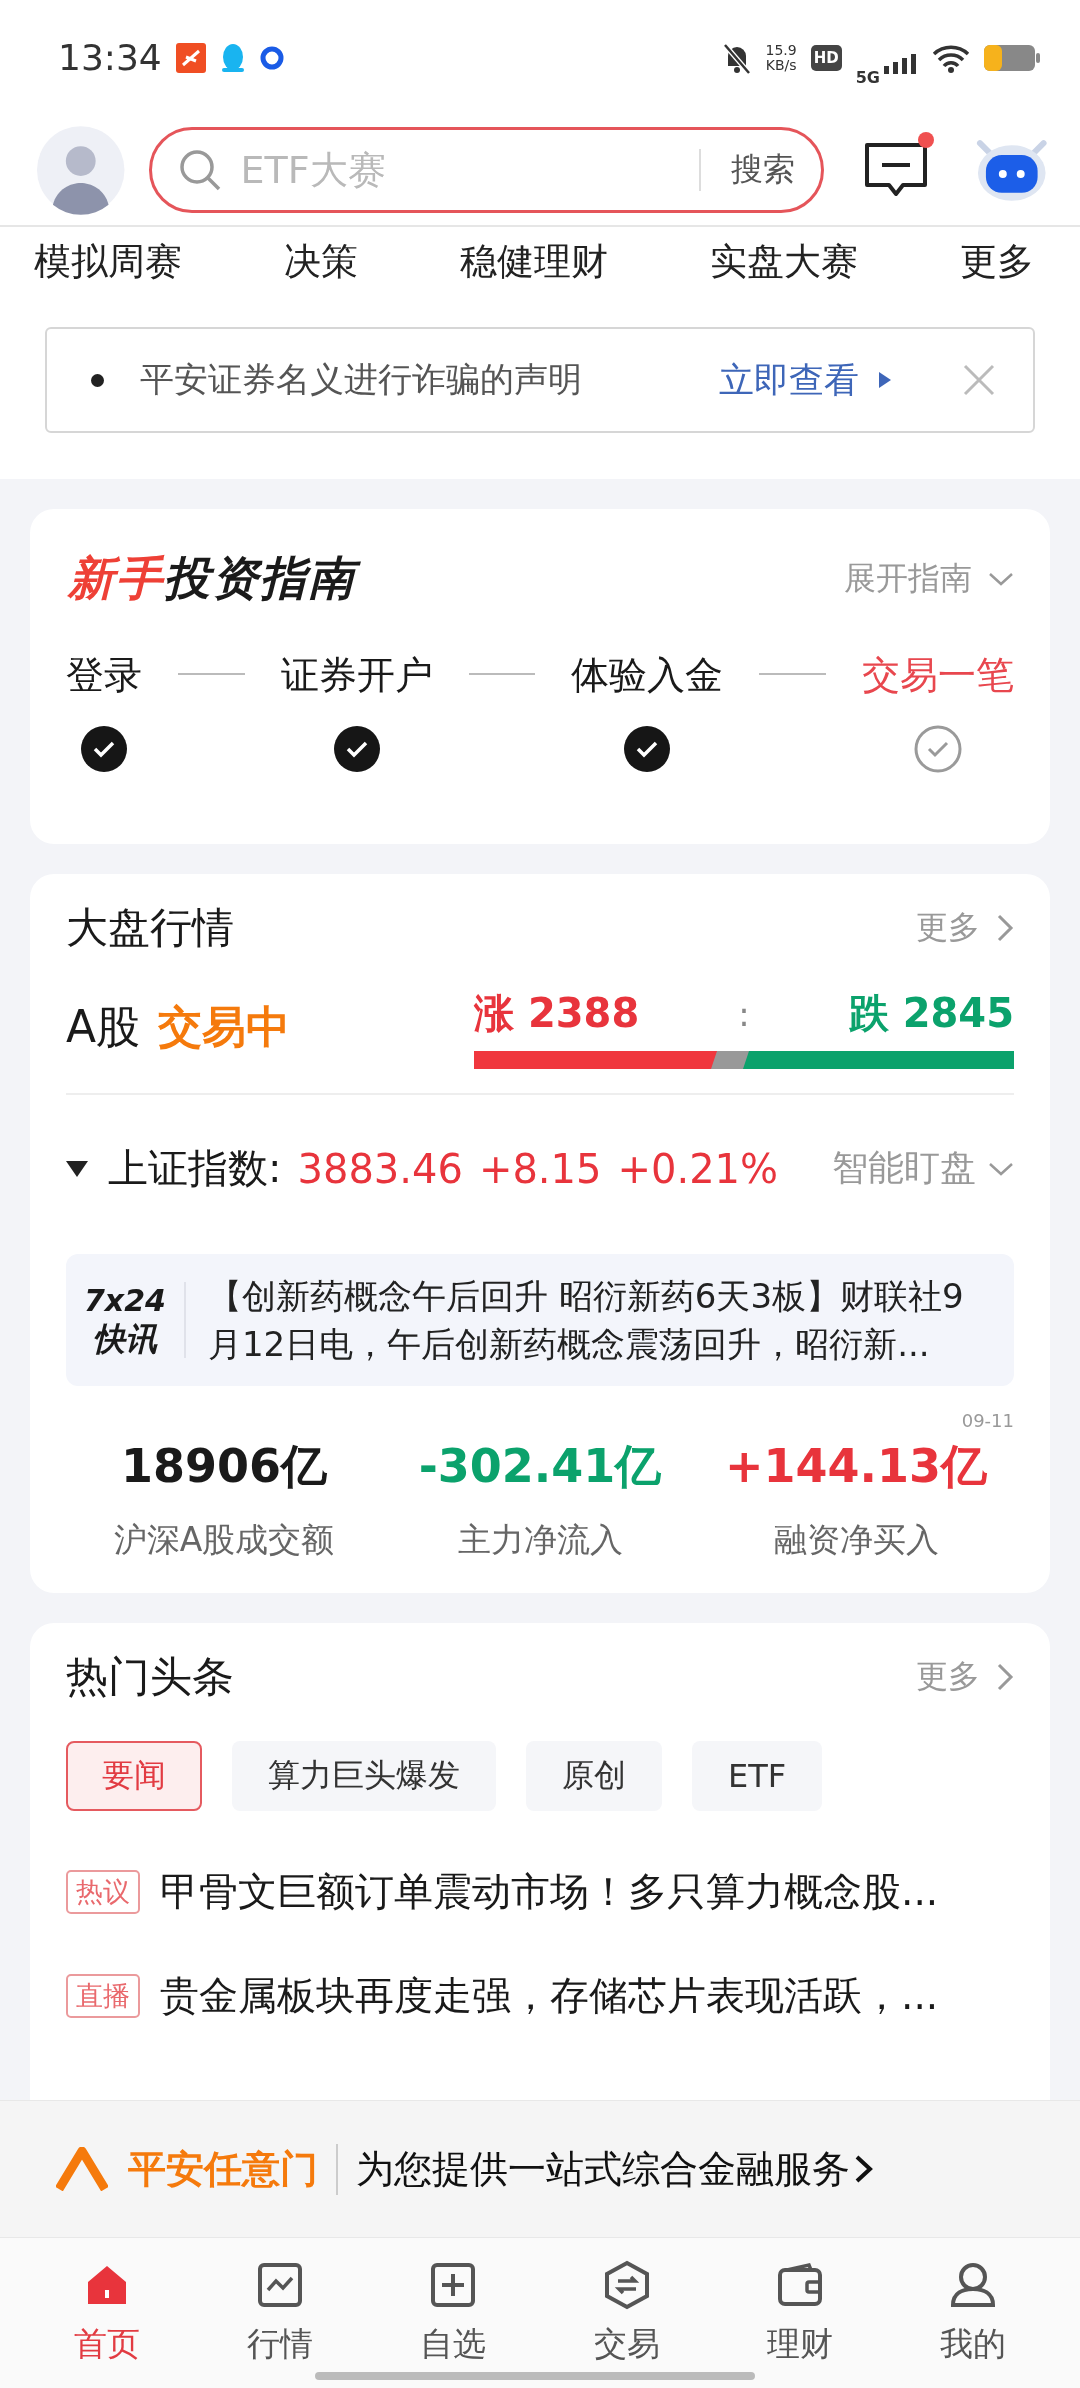  What do you see at coordinates (232, 57) in the screenshot?
I see `penguin-icon` at bounding box center [232, 57].